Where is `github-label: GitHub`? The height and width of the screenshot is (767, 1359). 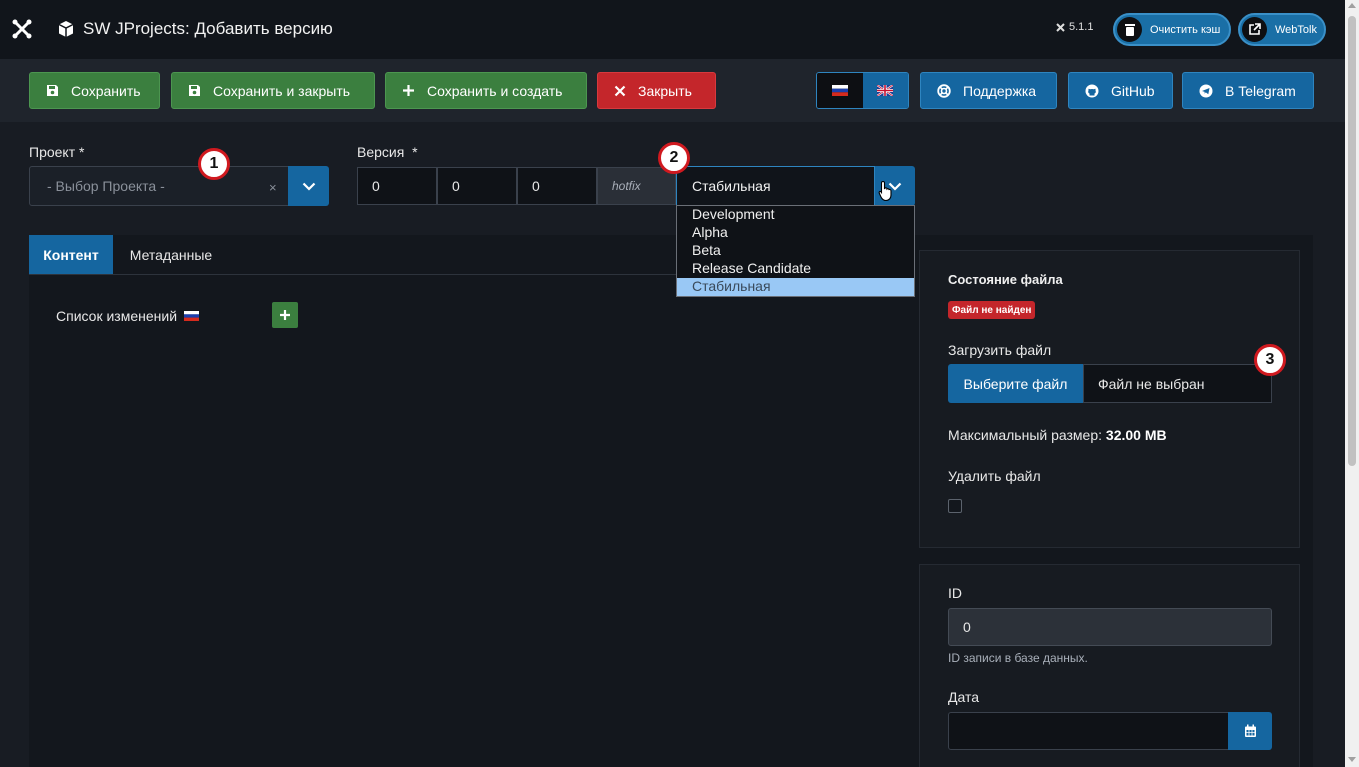
github-label: GitHub is located at coordinates (1133, 90).